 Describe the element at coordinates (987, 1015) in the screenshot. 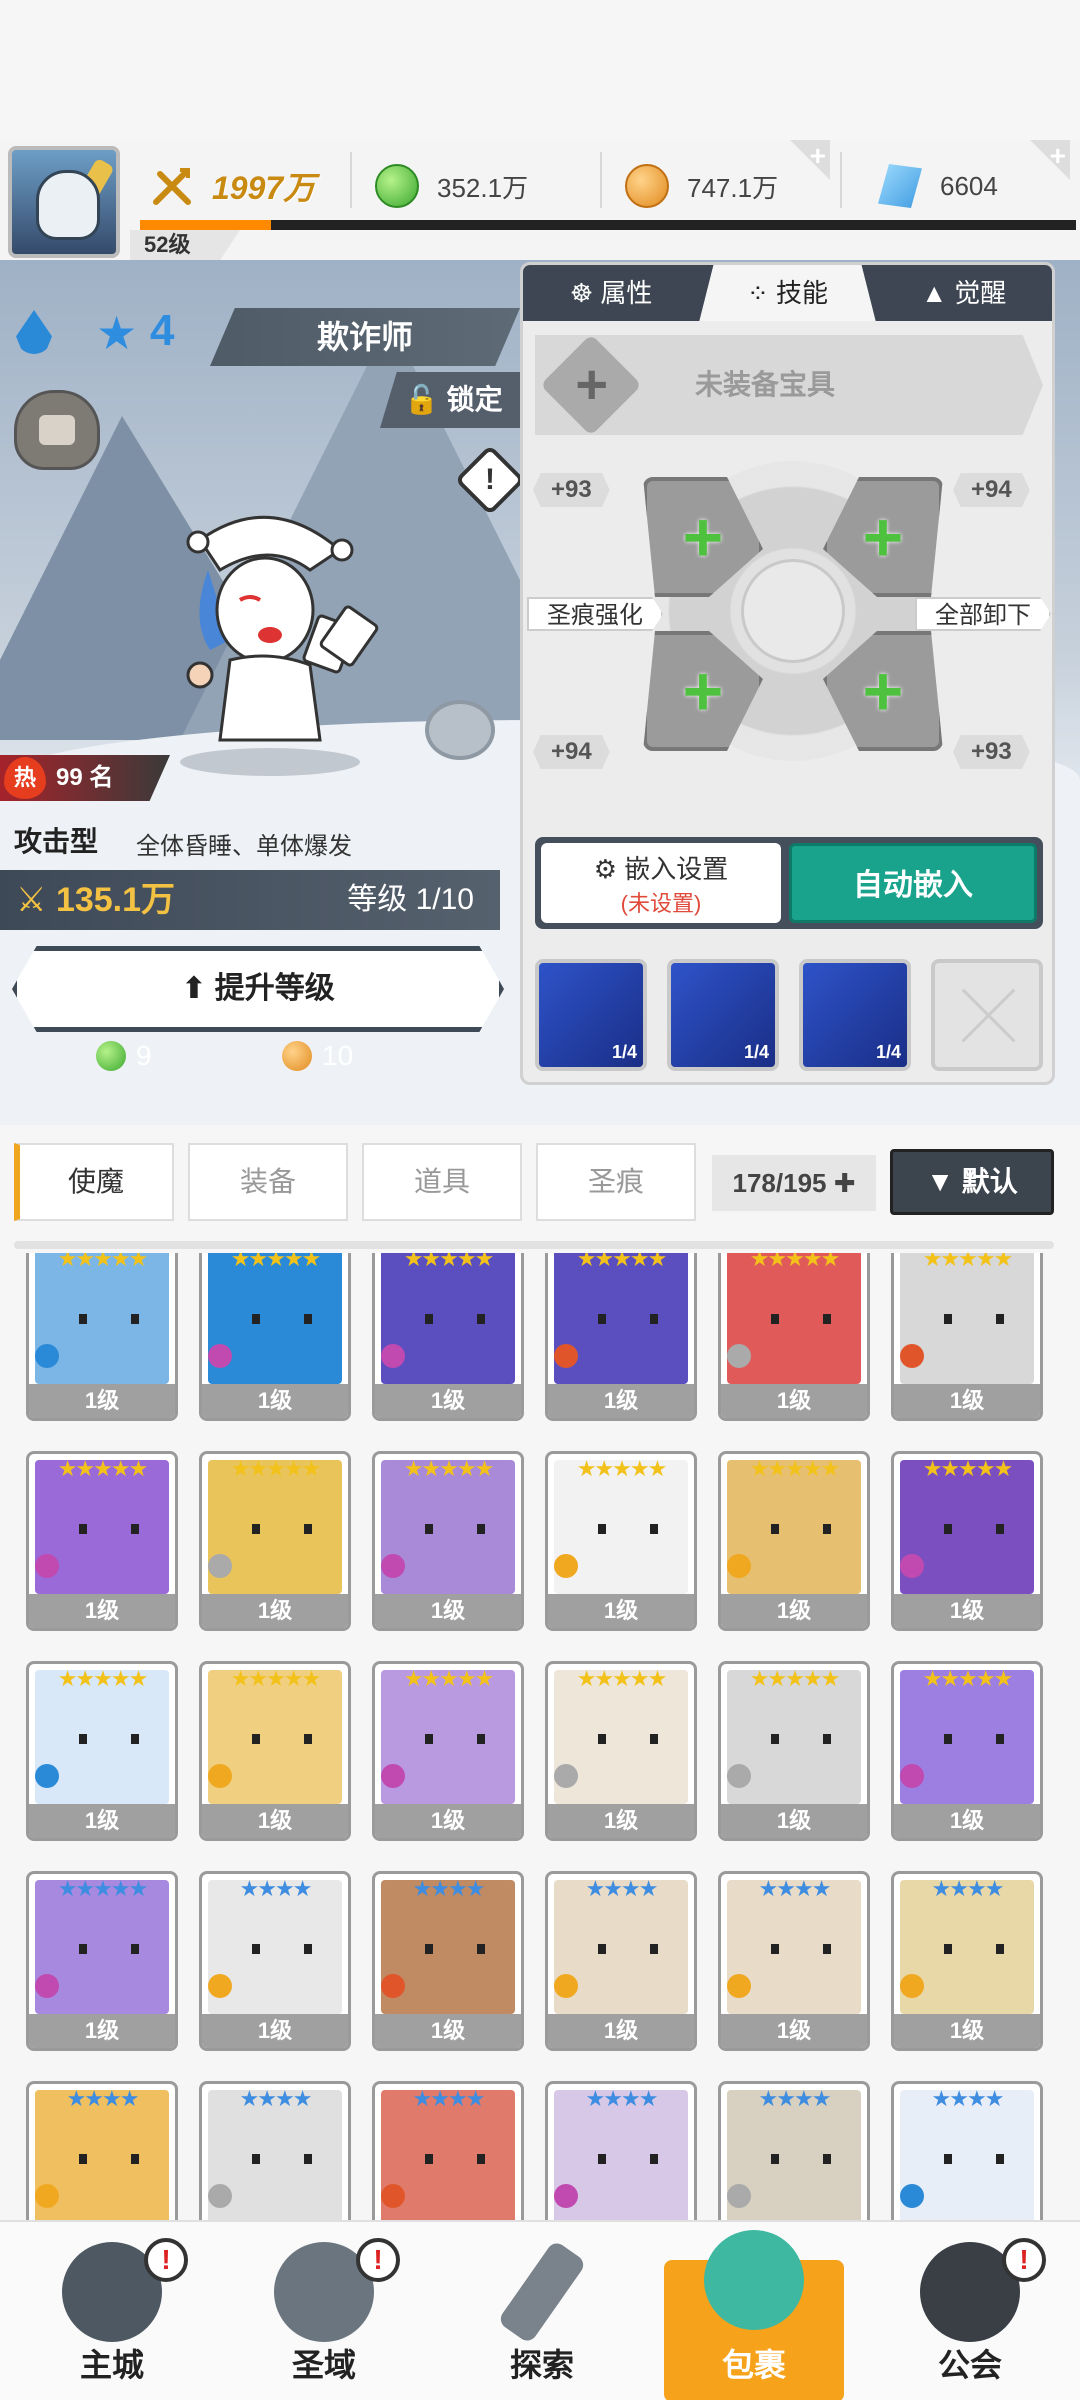

I see `skill-card-empty` at that location.